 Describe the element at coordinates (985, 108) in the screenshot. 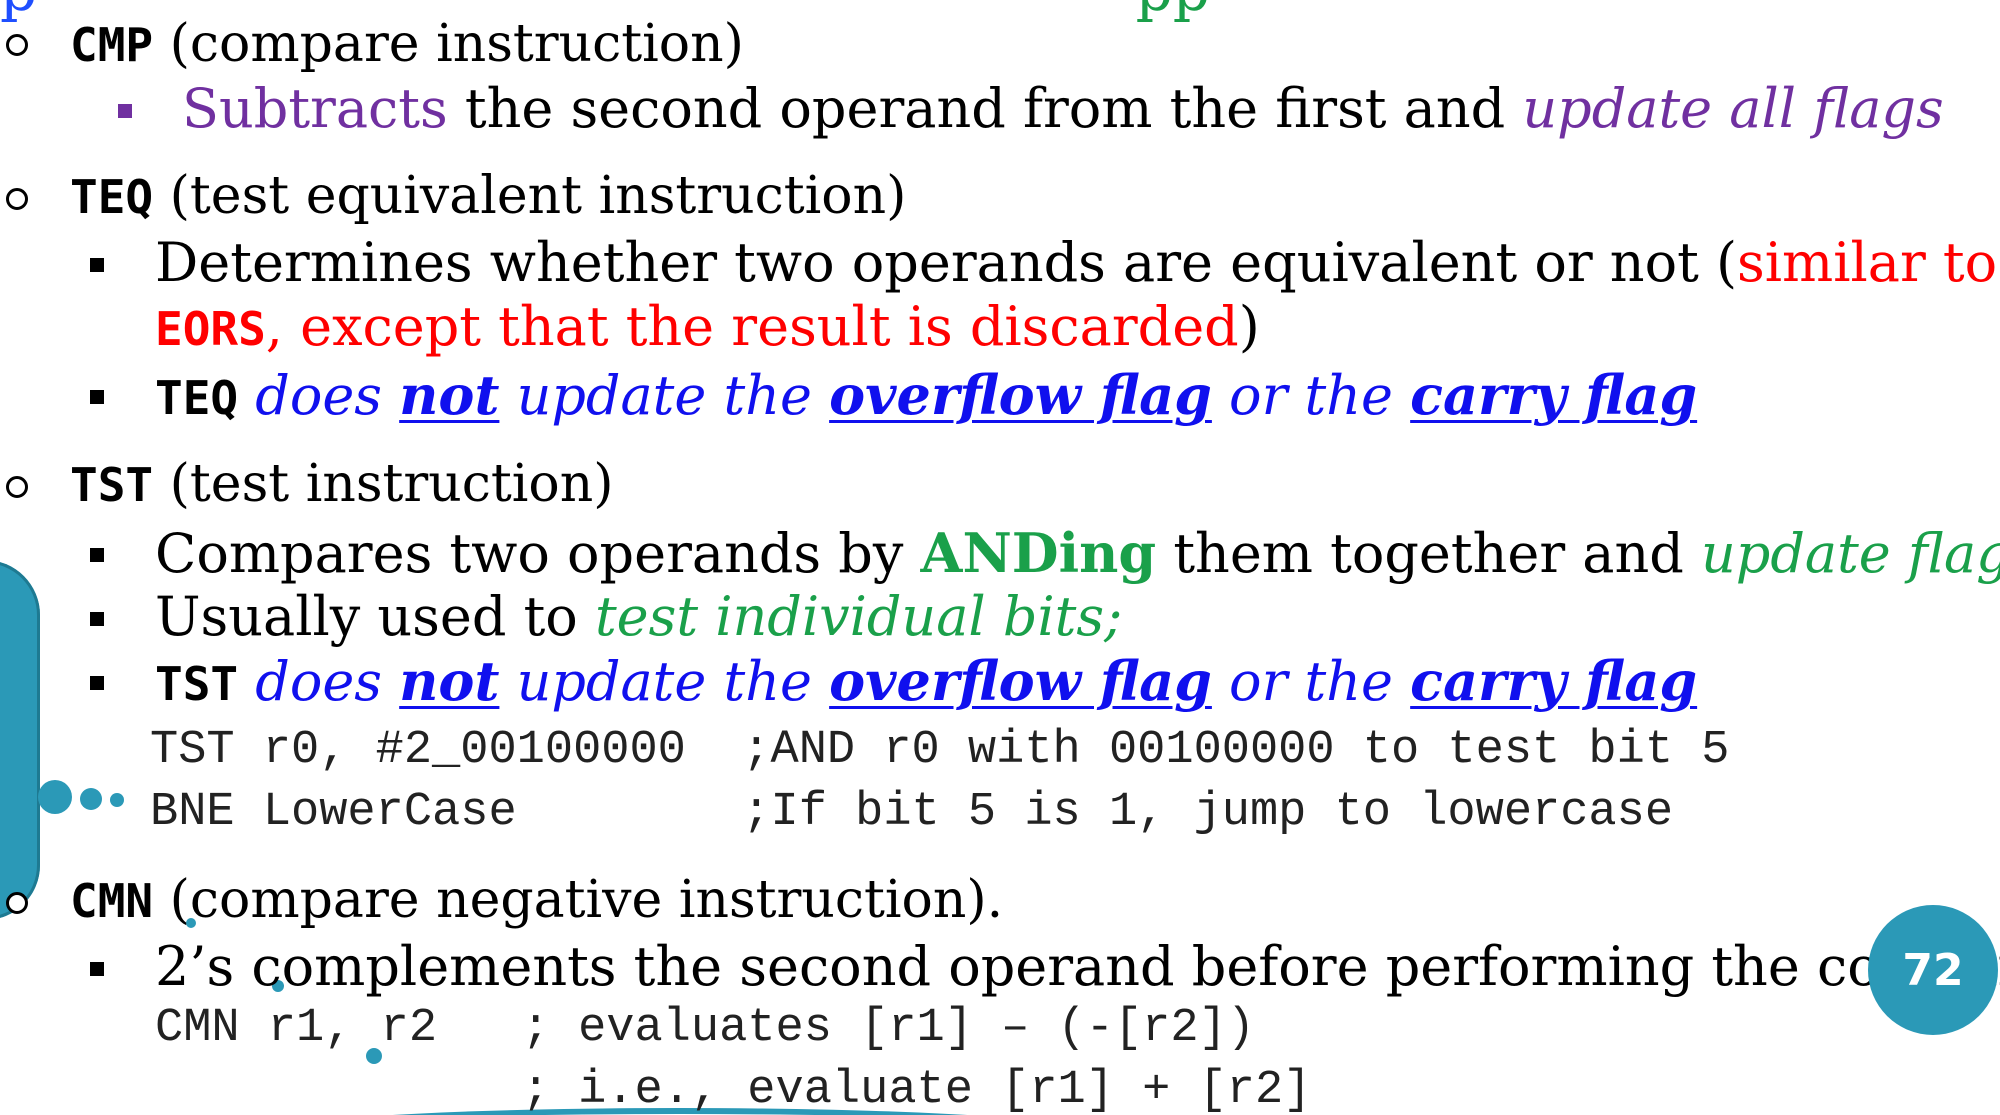

I see `cmp-text: the second operand from the first and` at that location.